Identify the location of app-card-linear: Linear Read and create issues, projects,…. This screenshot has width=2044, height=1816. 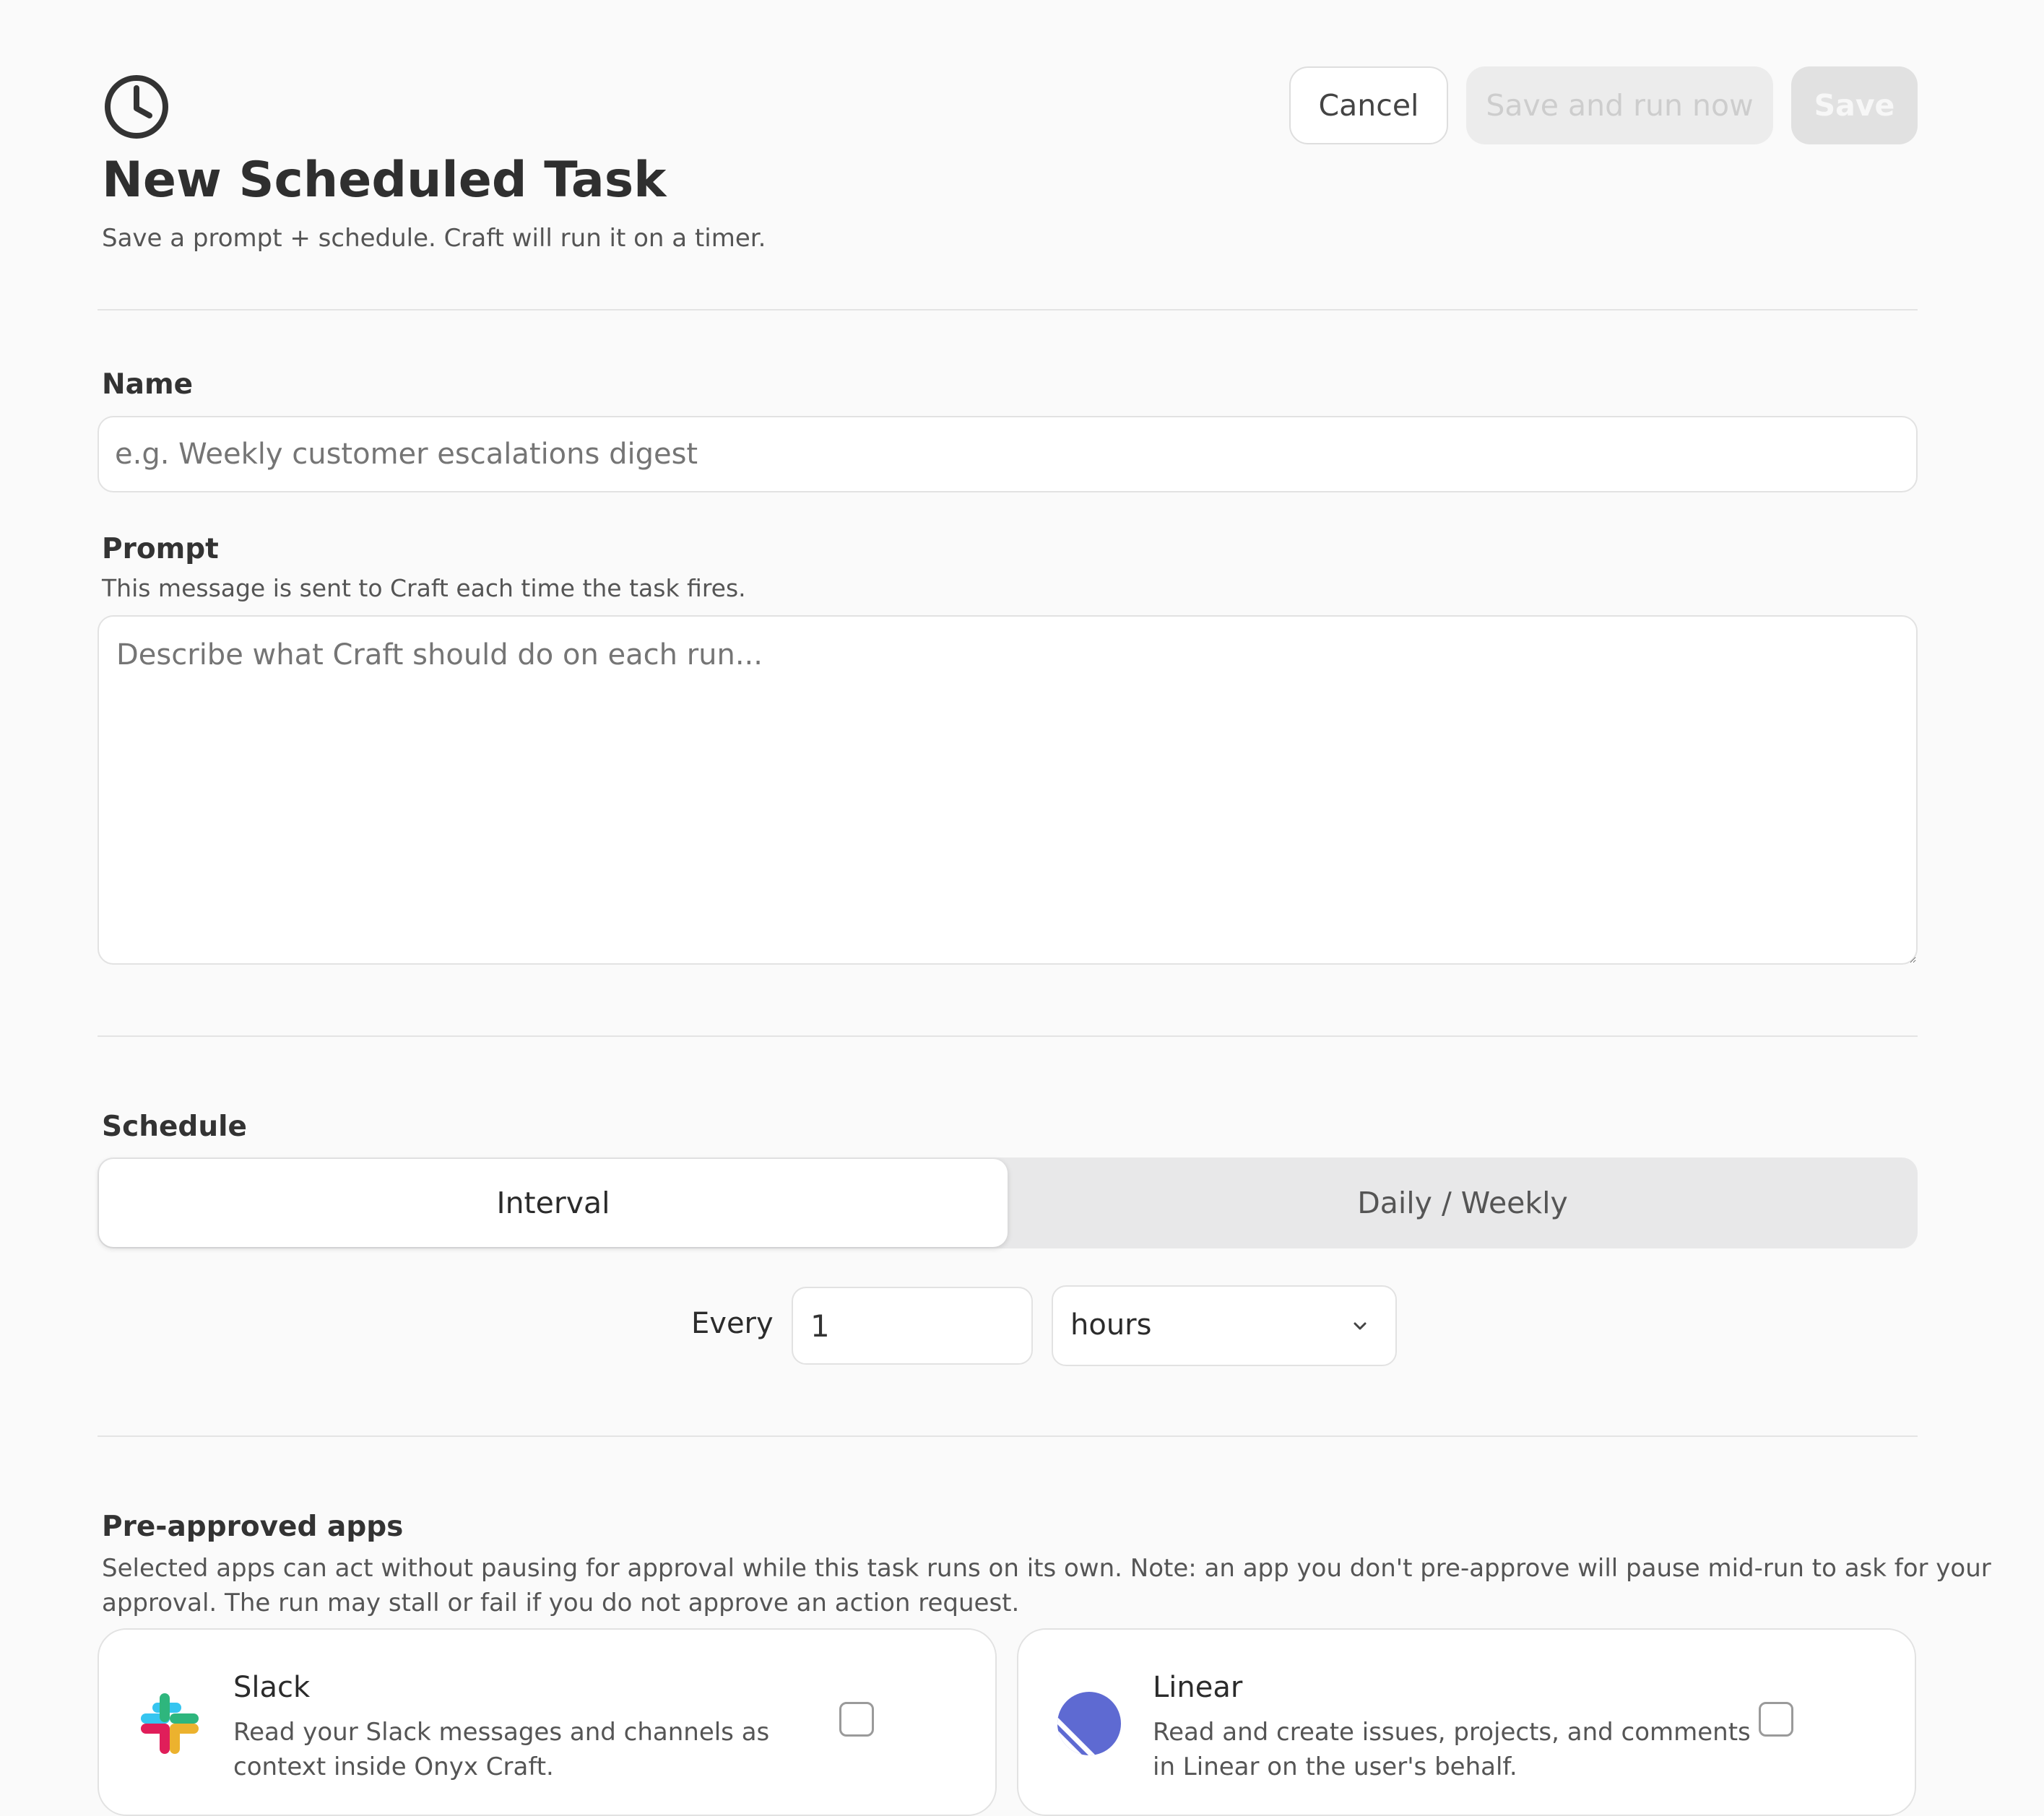
(1466, 1722).